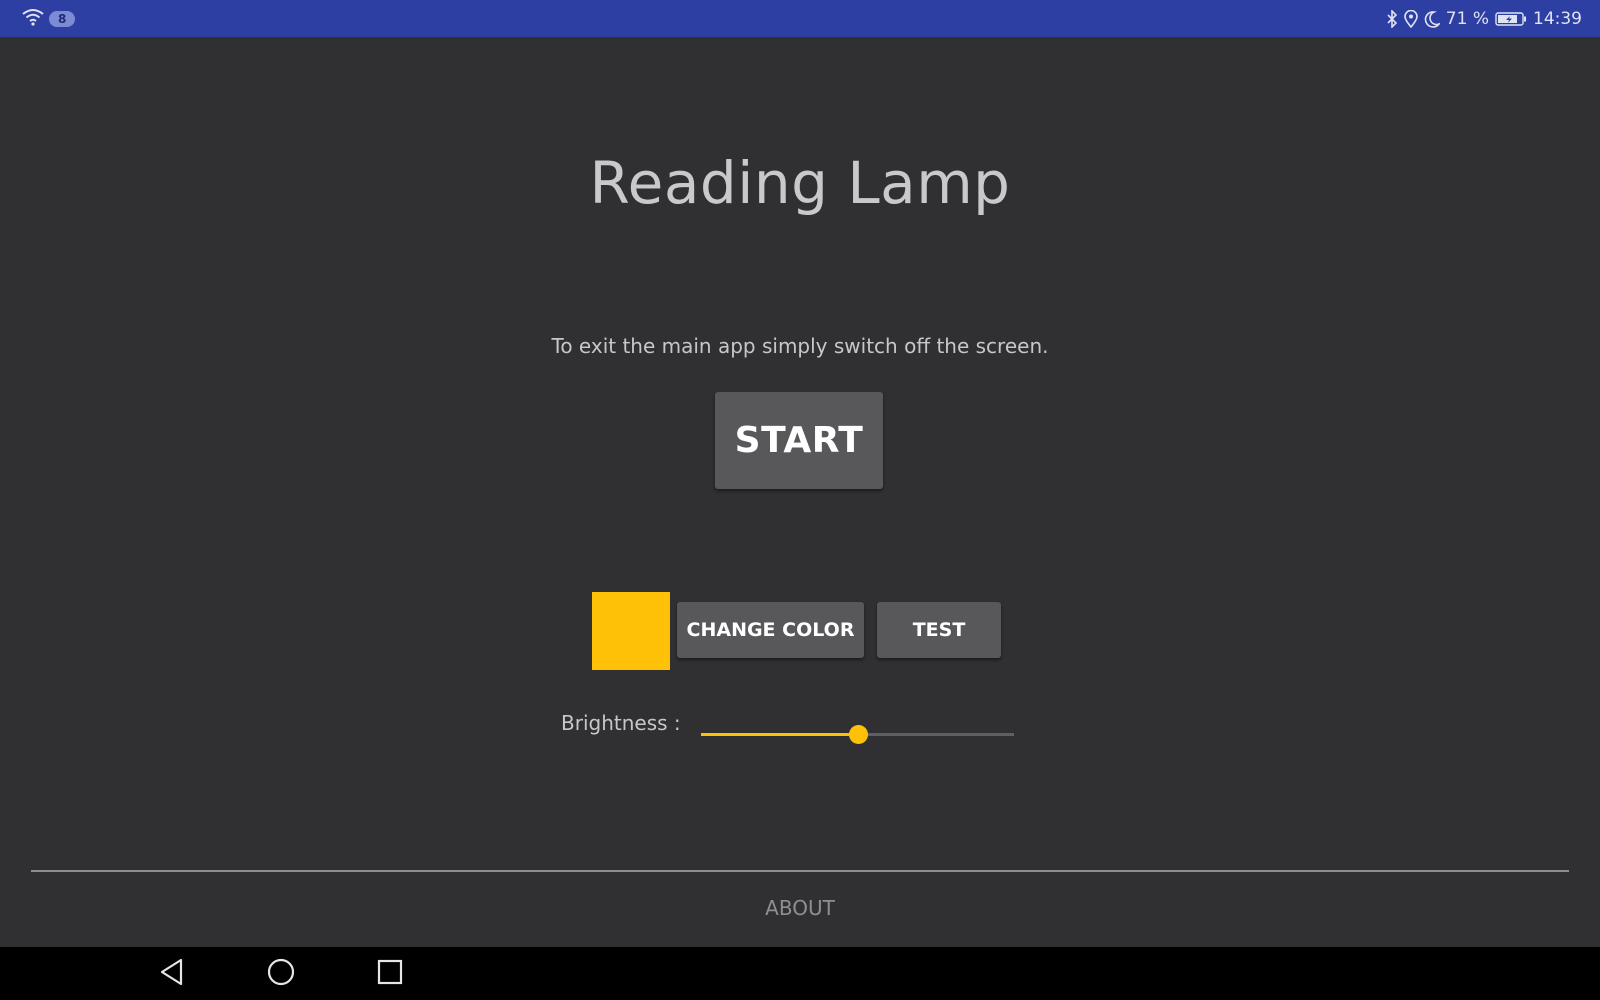  I want to click on status-bar-right: 71 % 14:39, so click(1484, 18).